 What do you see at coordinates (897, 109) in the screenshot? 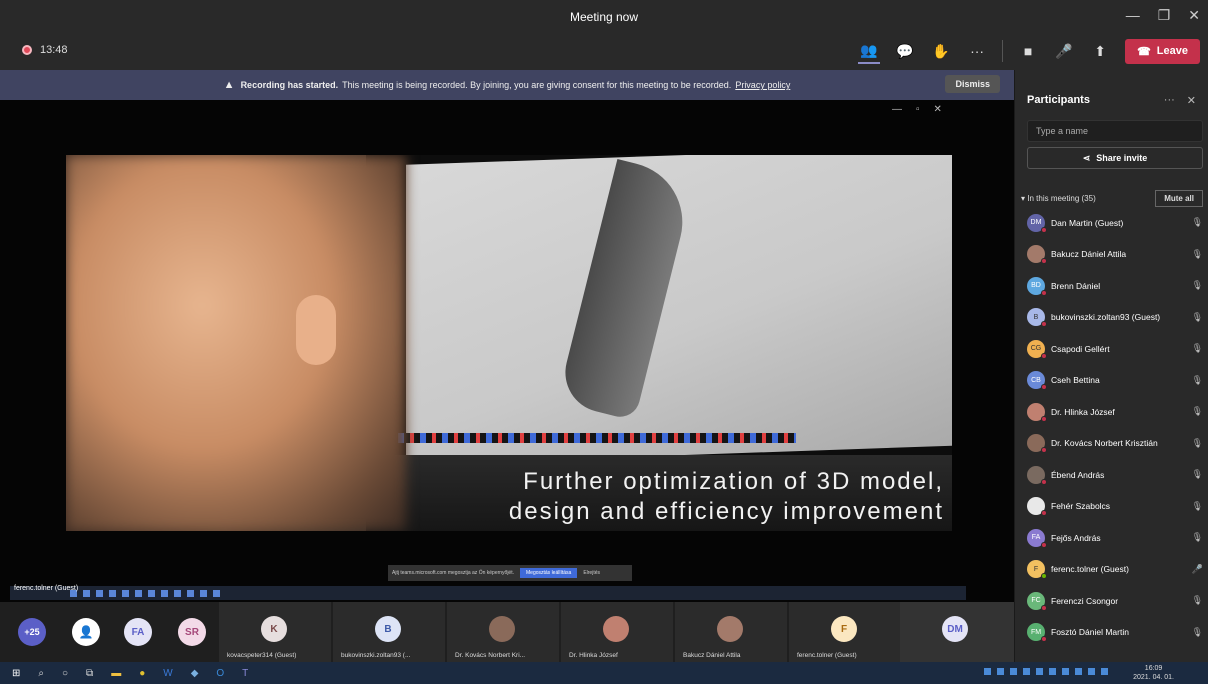
I see `minimize-share-icon: —` at bounding box center [897, 109].